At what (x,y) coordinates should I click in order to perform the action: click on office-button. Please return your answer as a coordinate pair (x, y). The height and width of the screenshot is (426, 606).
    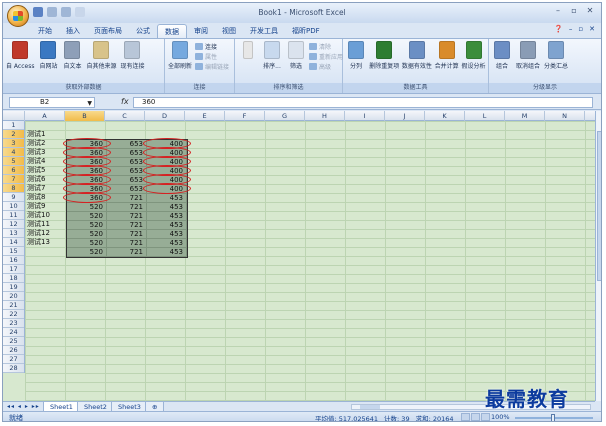
    Looking at the image, I should click on (18, 16).